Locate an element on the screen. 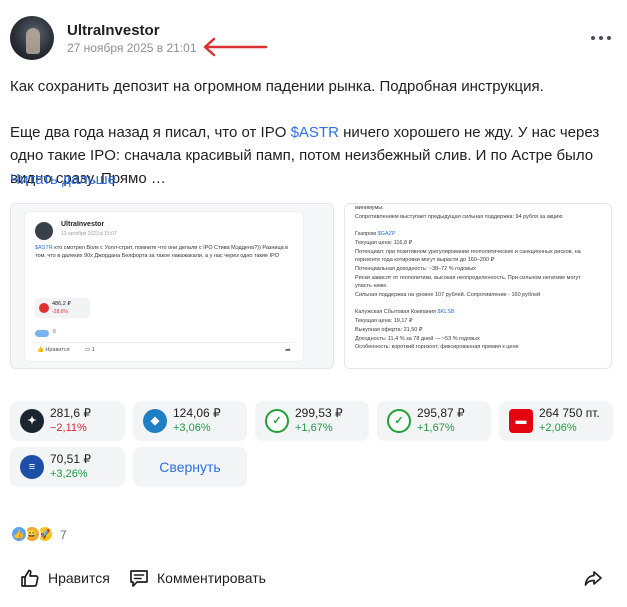  document-line: Калужская Сбытовая Компания $KLSB is located at coordinates (405, 312).